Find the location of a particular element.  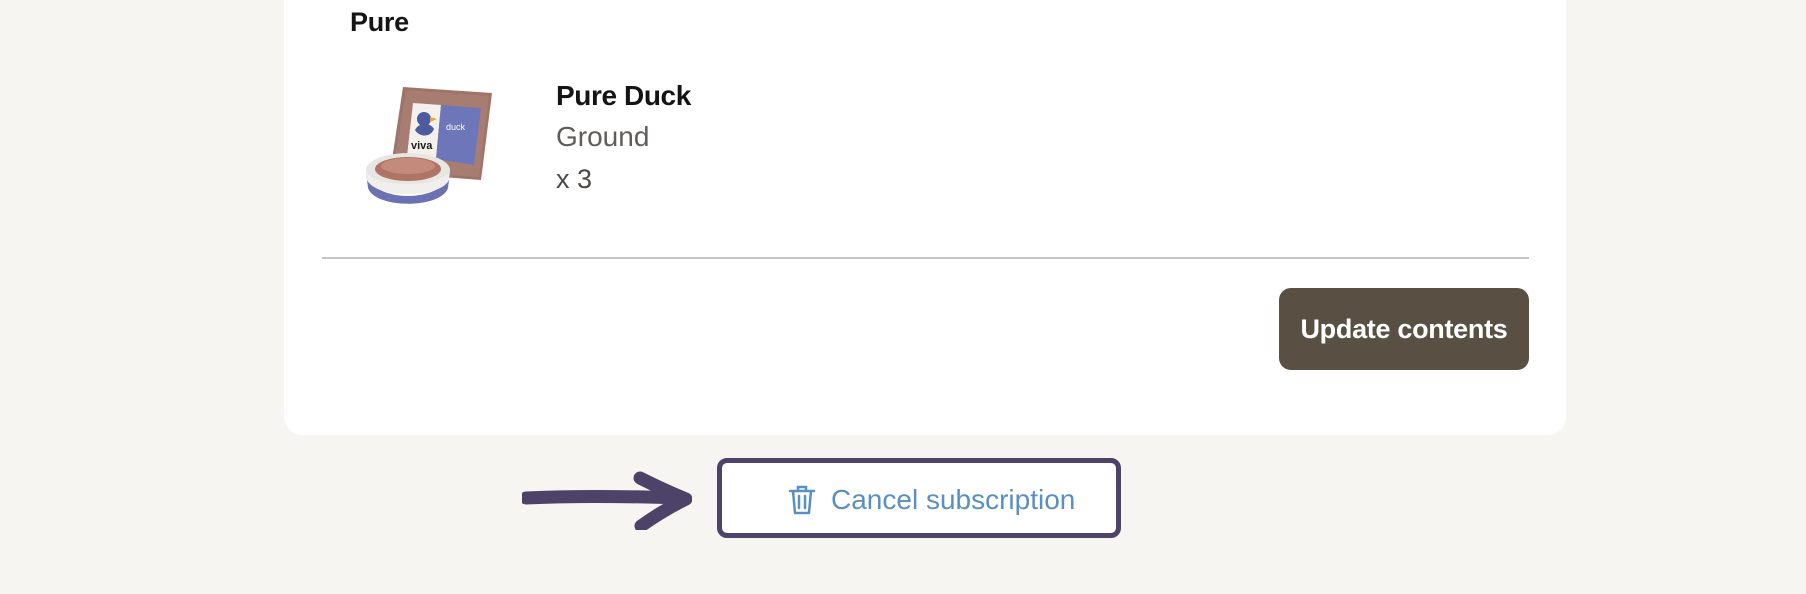

section-title: Pure is located at coordinates (379, 22).